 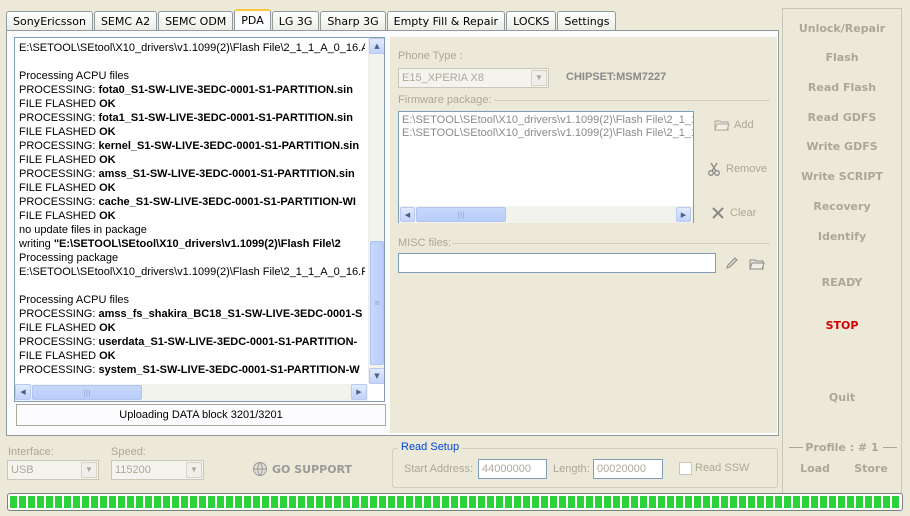 What do you see at coordinates (815, 468) in the screenshot?
I see `load-profile-button: Load` at bounding box center [815, 468].